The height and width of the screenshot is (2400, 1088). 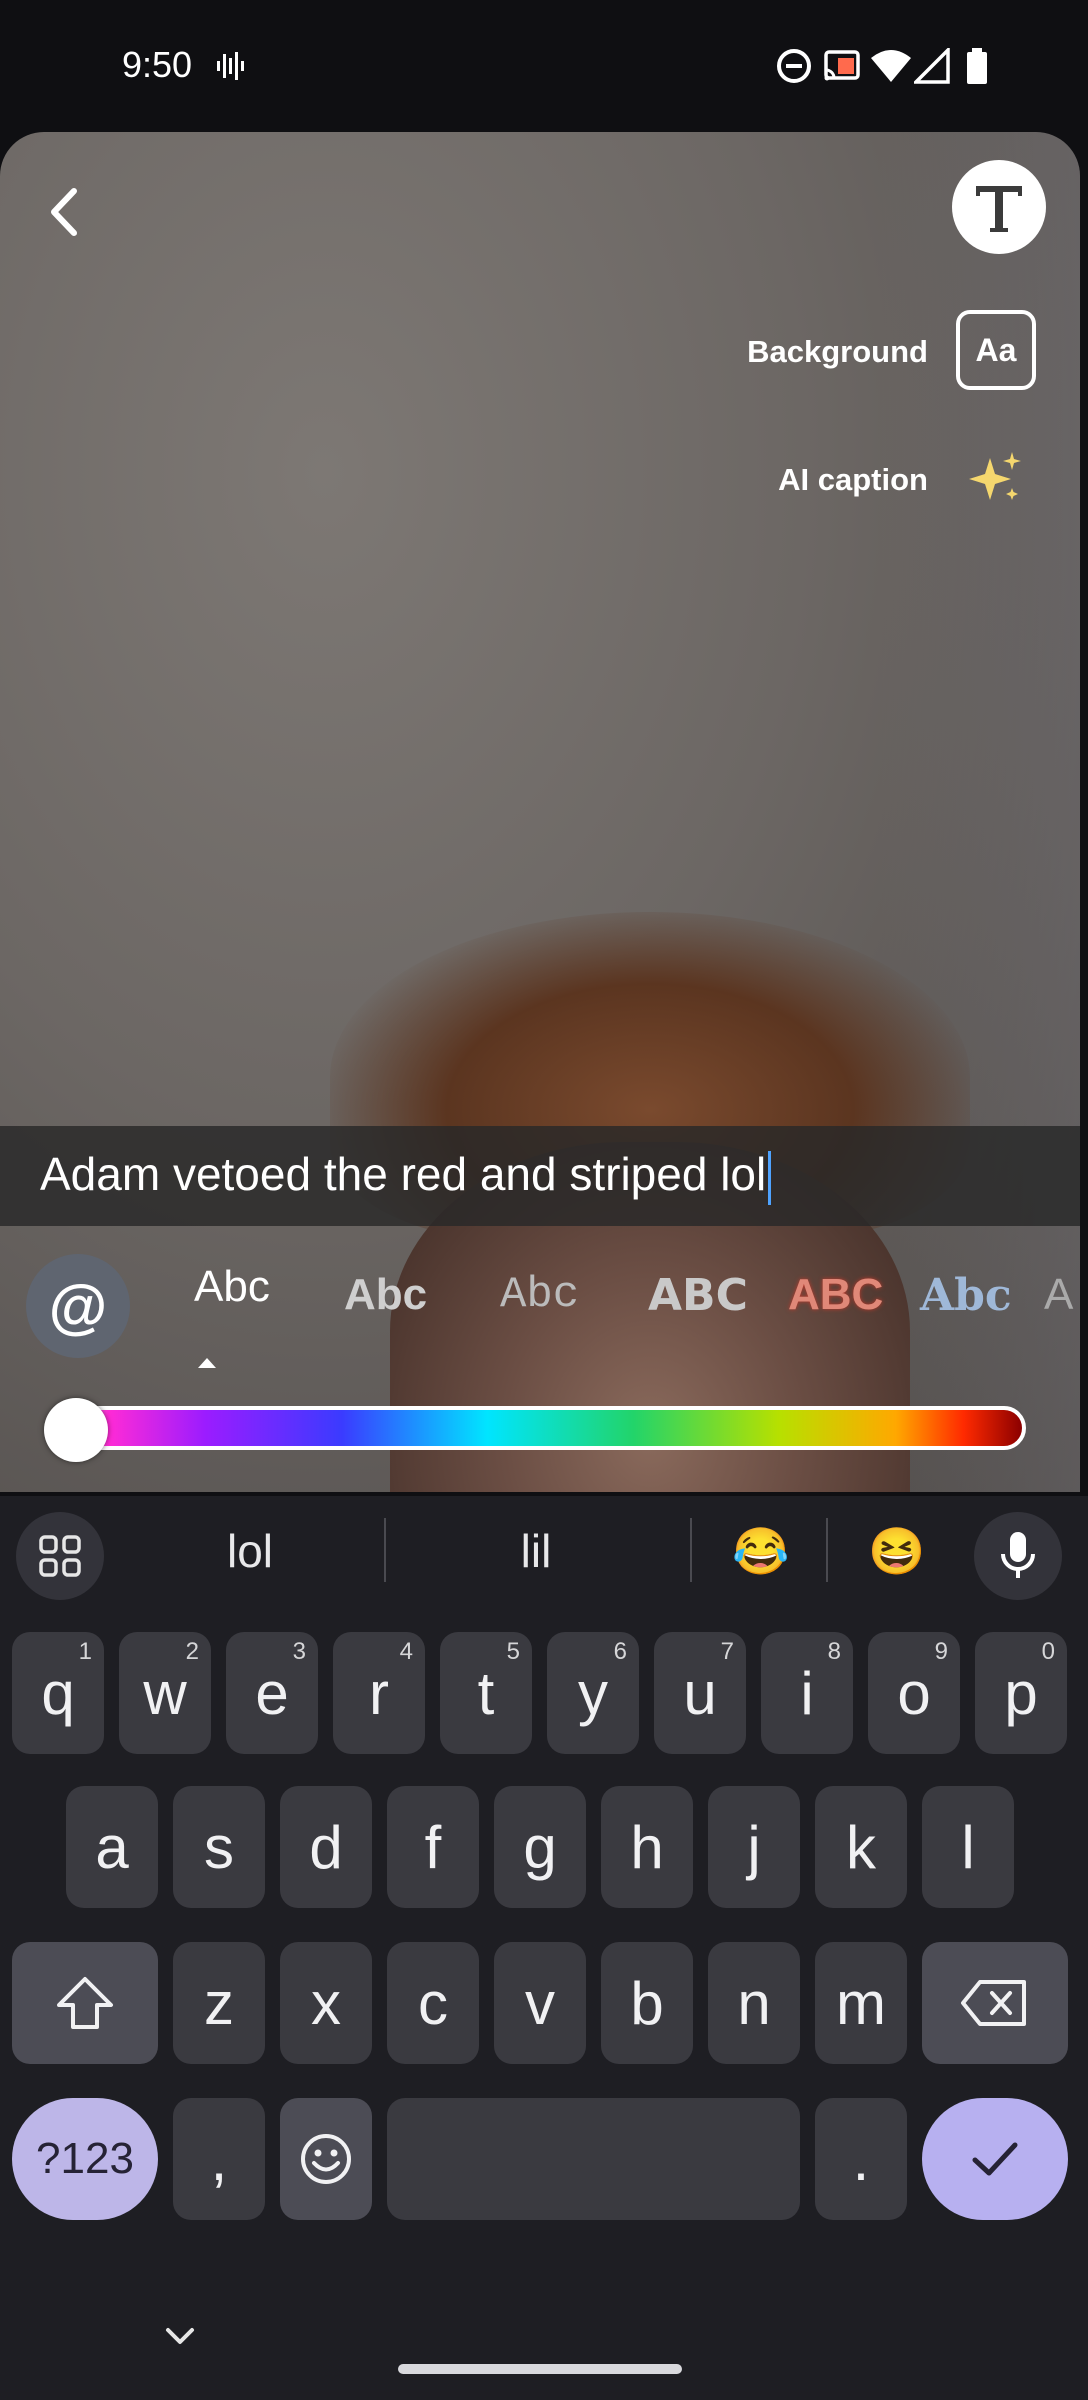 I want to click on key-label: s, so click(x=219, y=1847).